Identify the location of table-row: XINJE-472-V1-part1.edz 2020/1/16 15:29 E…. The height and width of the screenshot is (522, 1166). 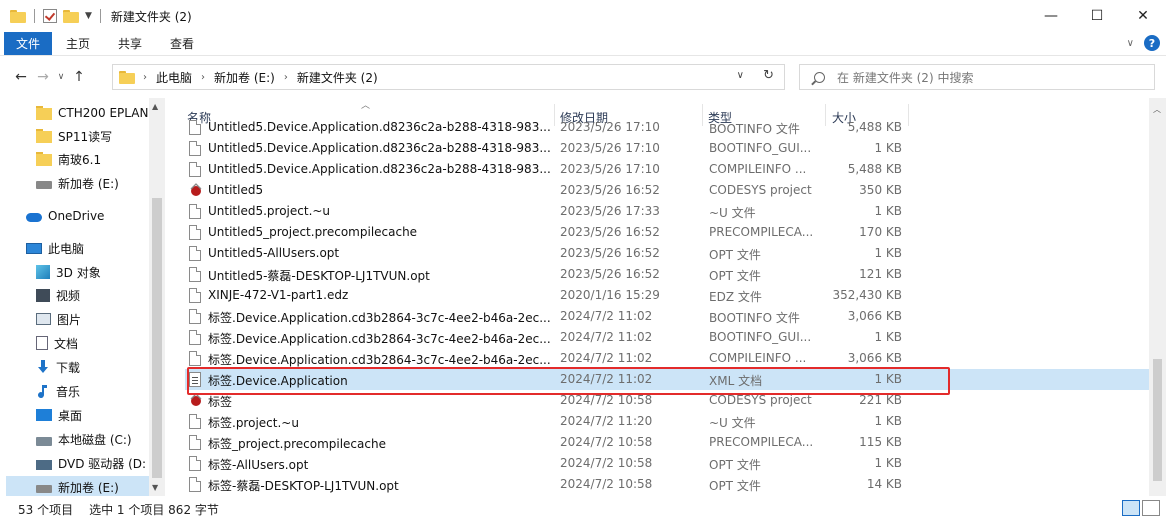
(668, 295).